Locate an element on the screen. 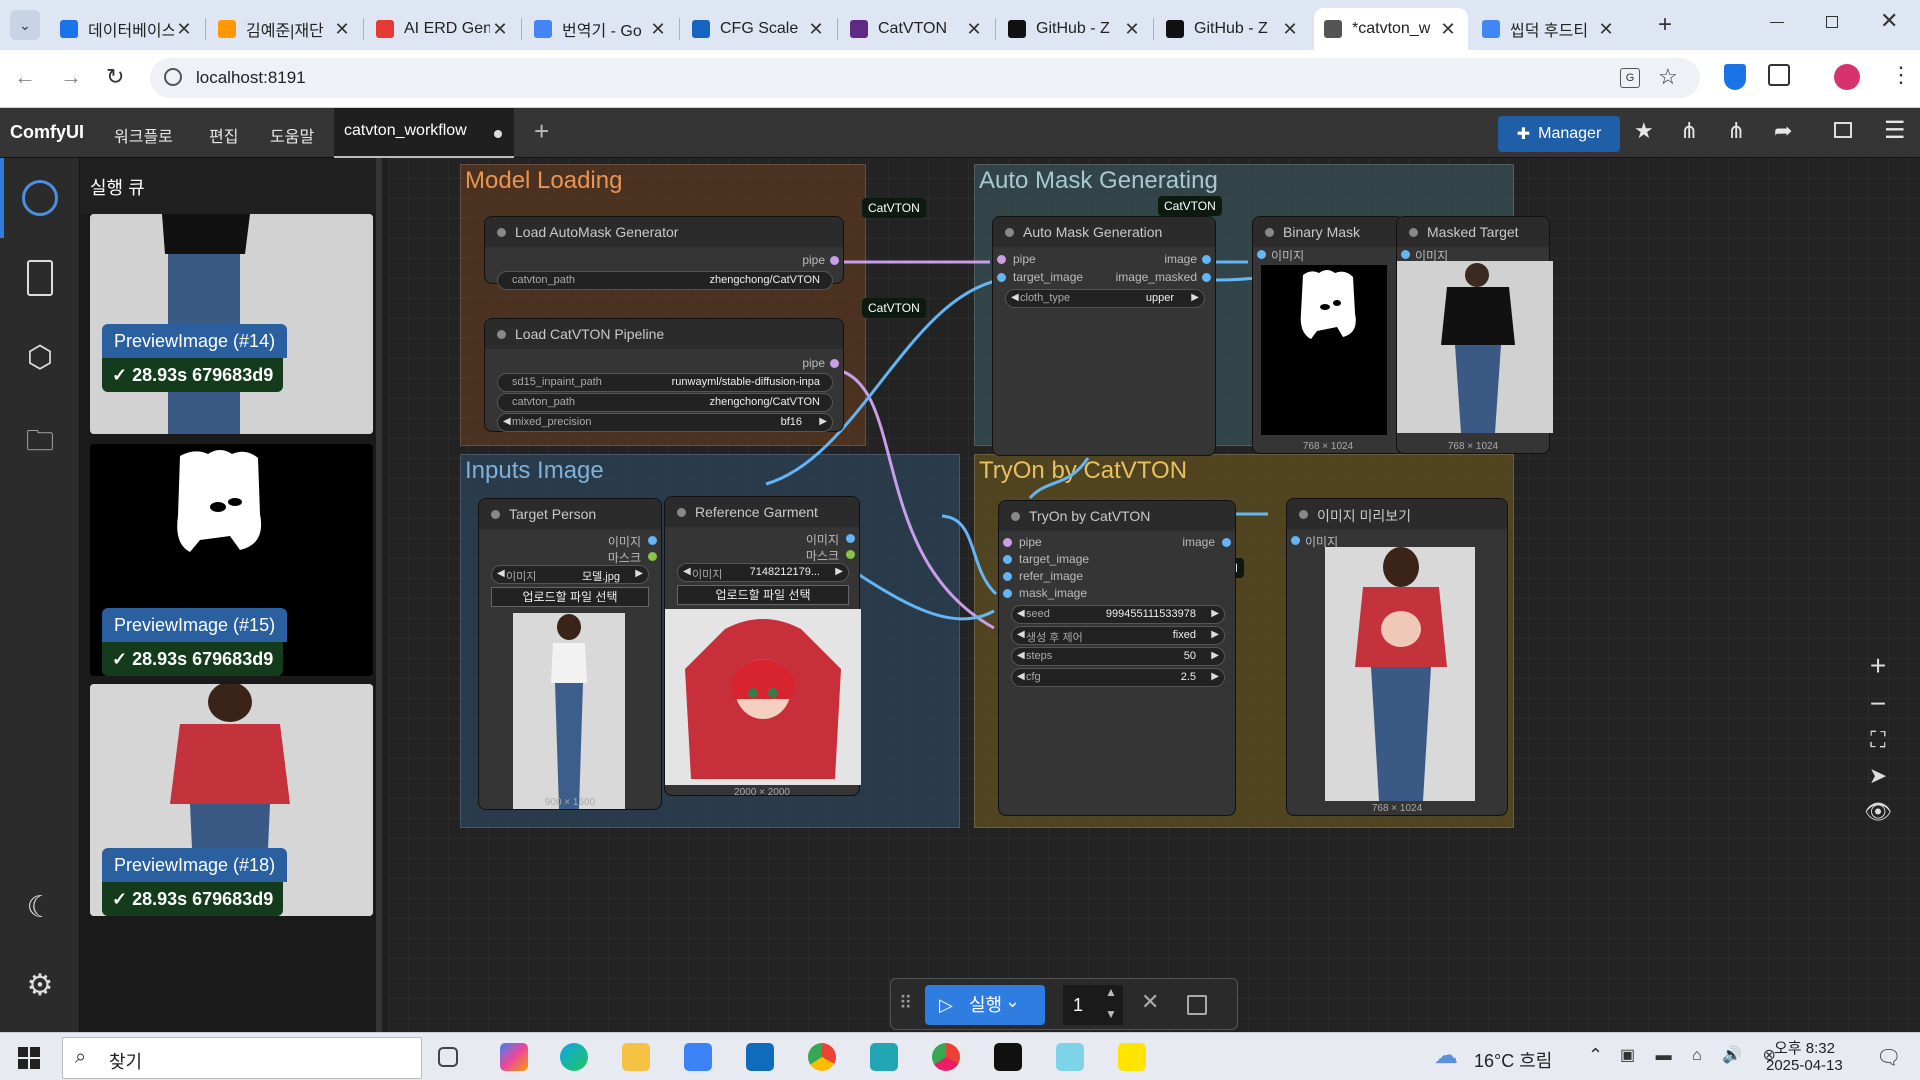 The height and width of the screenshot is (1080, 1920). queue-card-3: PreviewImage (#18) ✓ 28.93s 679683d9 is located at coordinates (231, 800).